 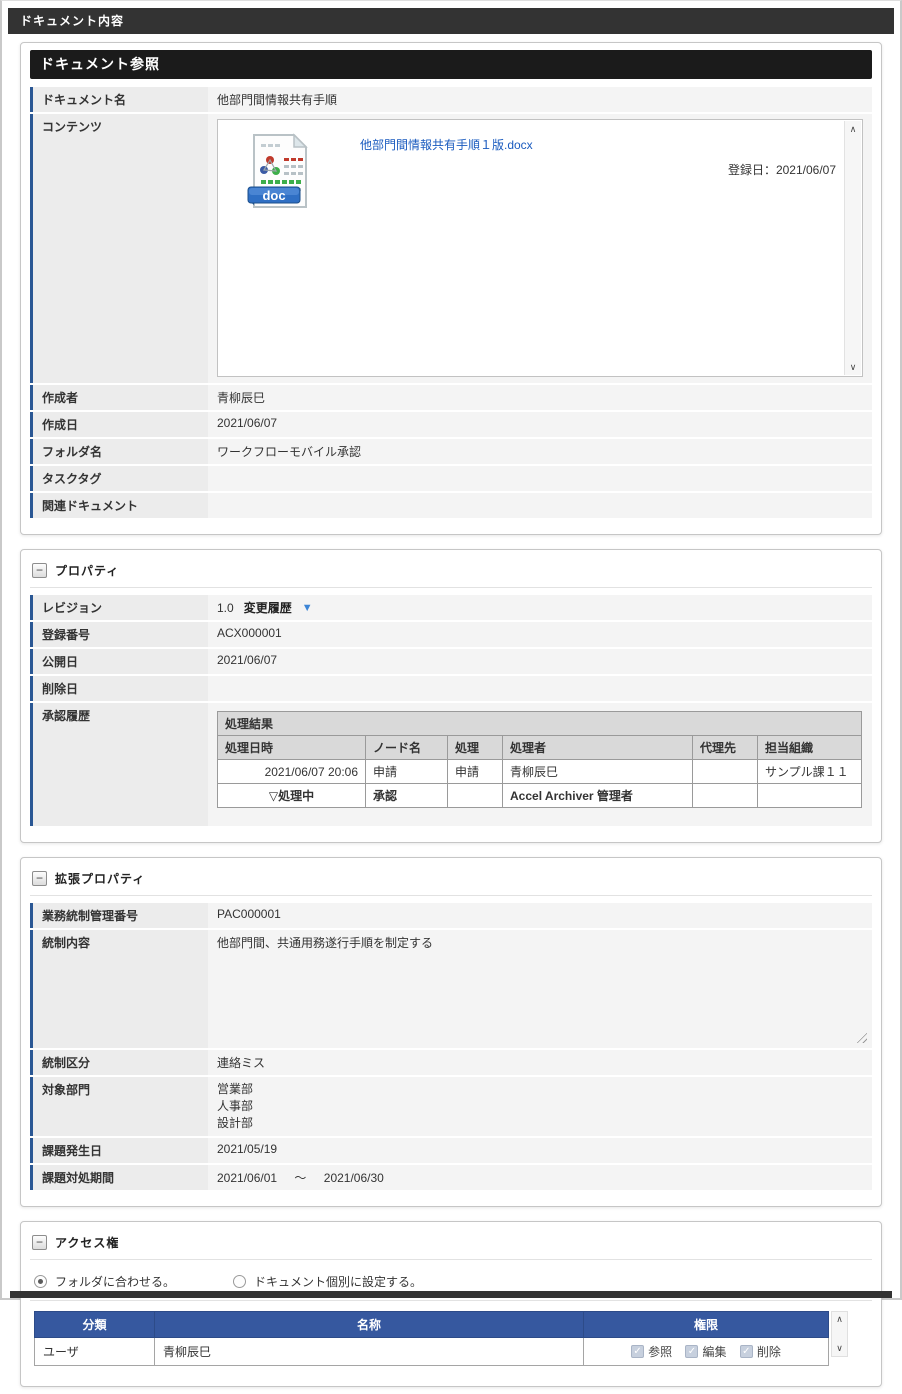 What do you see at coordinates (300, 1178) in the screenshot?
I see `period-tilde: ～` at bounding box center [300, 1178].